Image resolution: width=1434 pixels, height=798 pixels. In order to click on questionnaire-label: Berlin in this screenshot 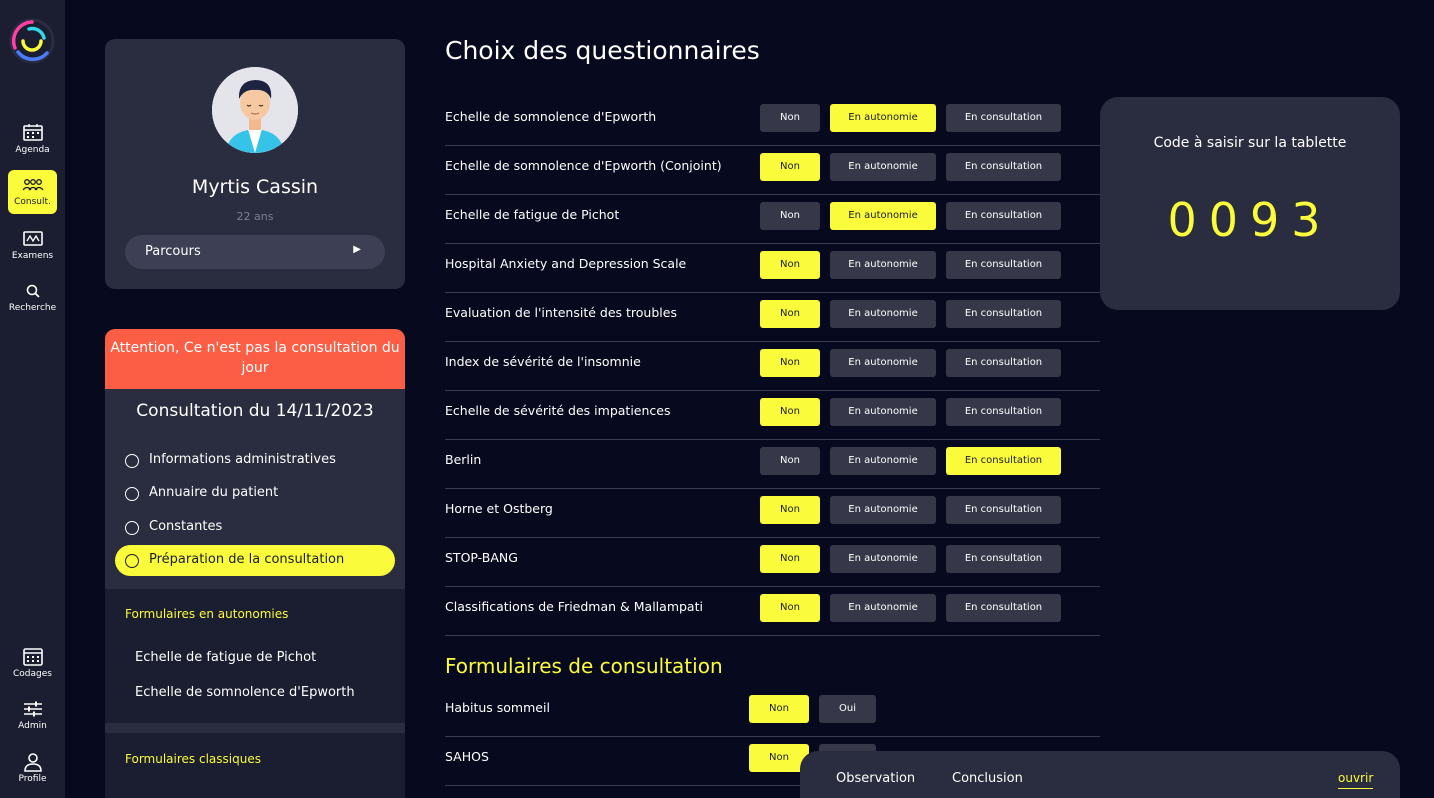, I will do `click(463, 459)`.